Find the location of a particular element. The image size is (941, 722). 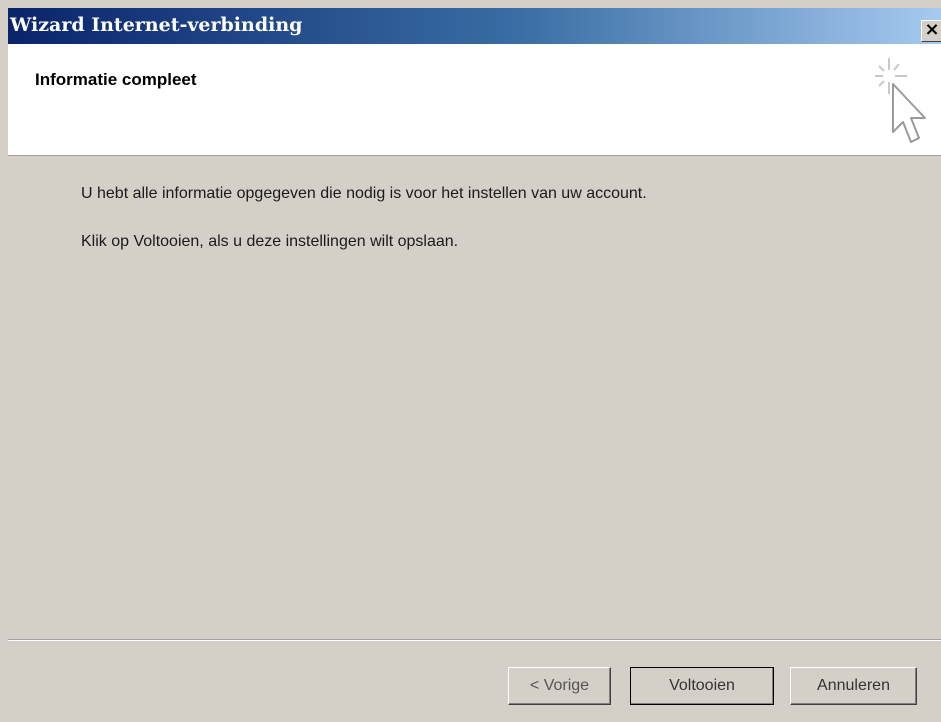

back-button: < Vorige is located at coordinates (559, 686).